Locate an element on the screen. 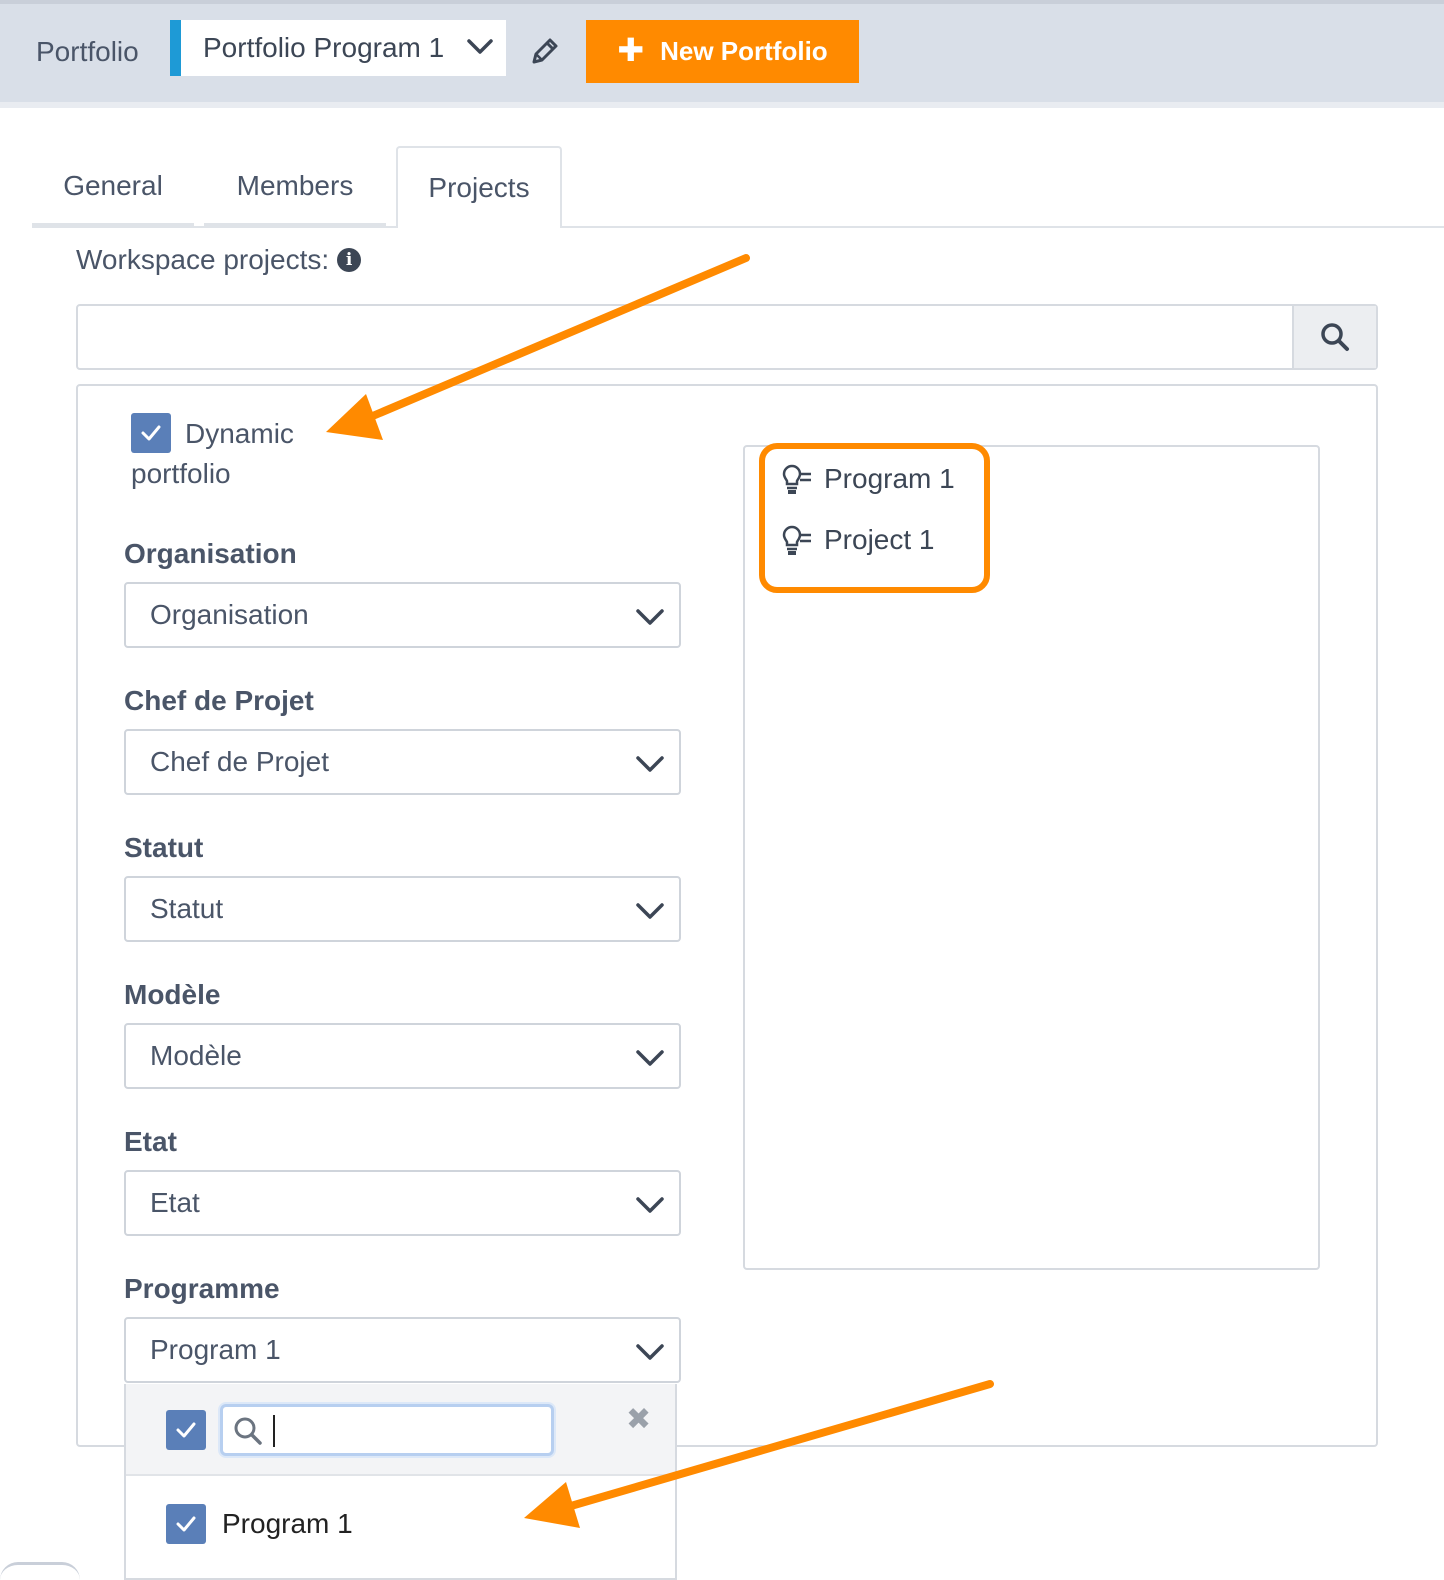  statut-select: Statut is located at coordinates (402, 909).